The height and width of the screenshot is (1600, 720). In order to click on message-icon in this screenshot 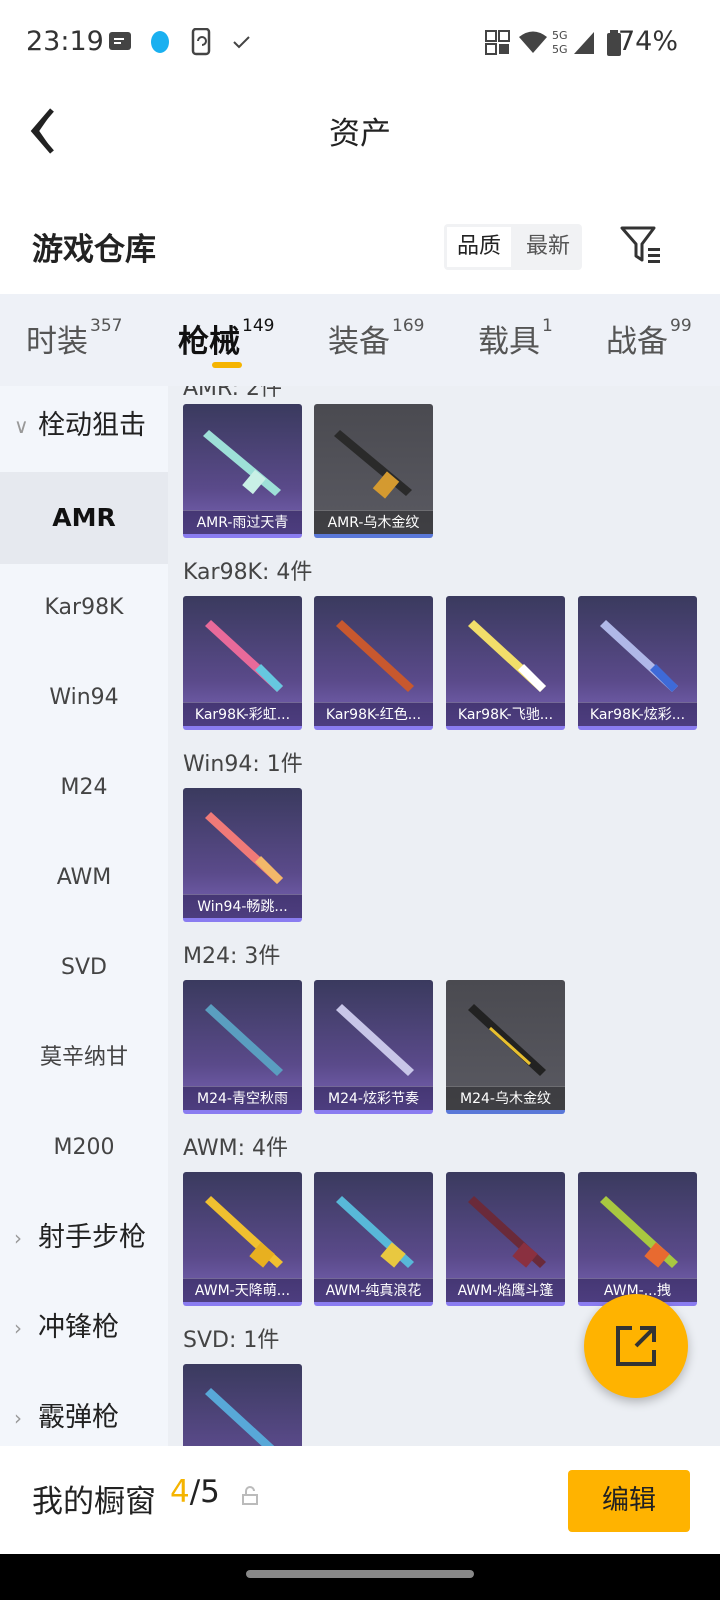, I will do `click(120, 41)`.